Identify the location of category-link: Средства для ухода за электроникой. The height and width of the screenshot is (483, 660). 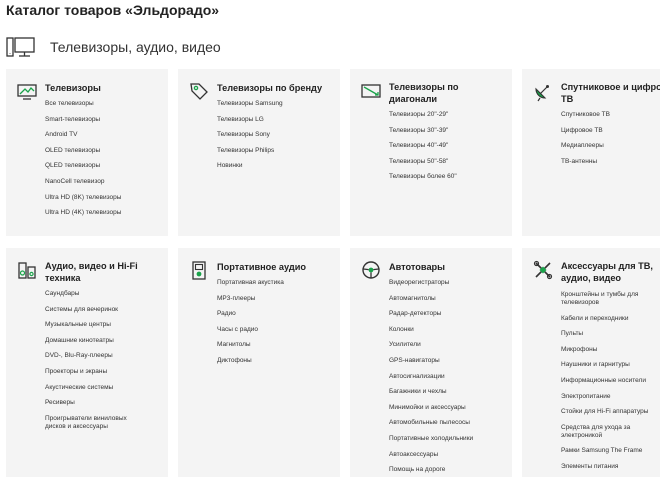
(608, 432).